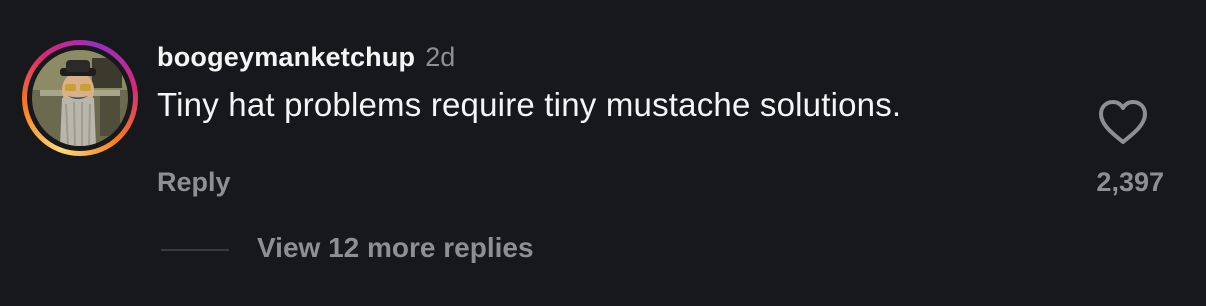 This screenshot has height=306, width=1206. What do you see at coordinates (440, 57) in the screenshot?
I see `comment-timestamp: 2d` at bounding box center [440, 57].